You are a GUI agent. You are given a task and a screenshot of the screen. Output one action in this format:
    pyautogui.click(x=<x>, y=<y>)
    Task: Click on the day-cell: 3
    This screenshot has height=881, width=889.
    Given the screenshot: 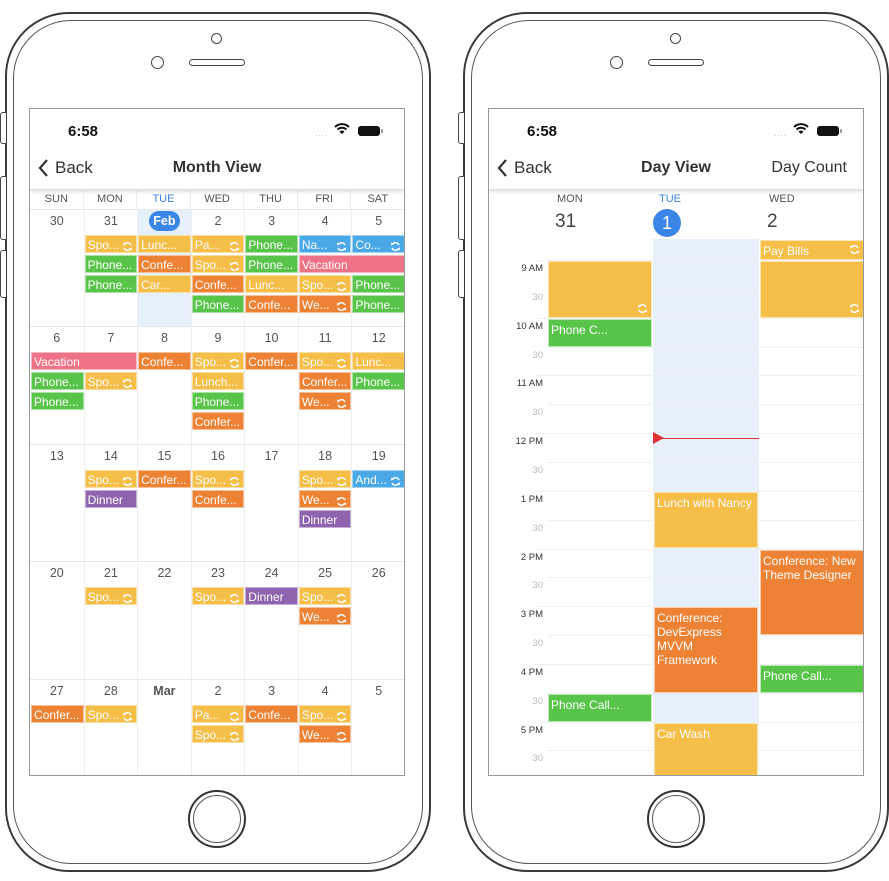 What is the action you would take?
    pyautogui.click(x=271, y=727)
    